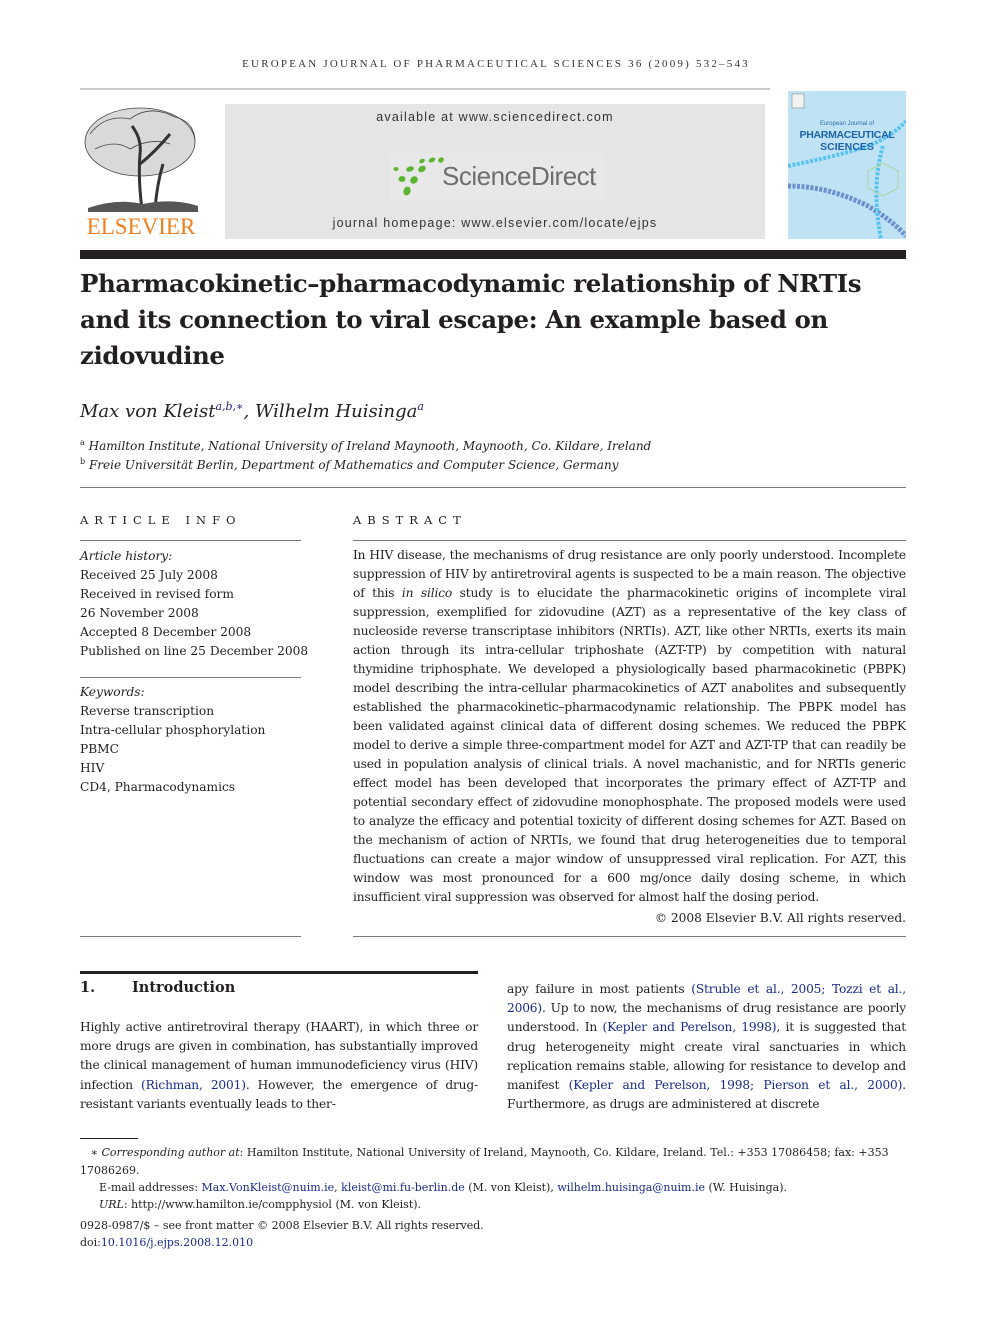  Describe the element at coordinates (336, 411) in the screenshot. I see `author-name: Wilhelm Huisinga` at that location.